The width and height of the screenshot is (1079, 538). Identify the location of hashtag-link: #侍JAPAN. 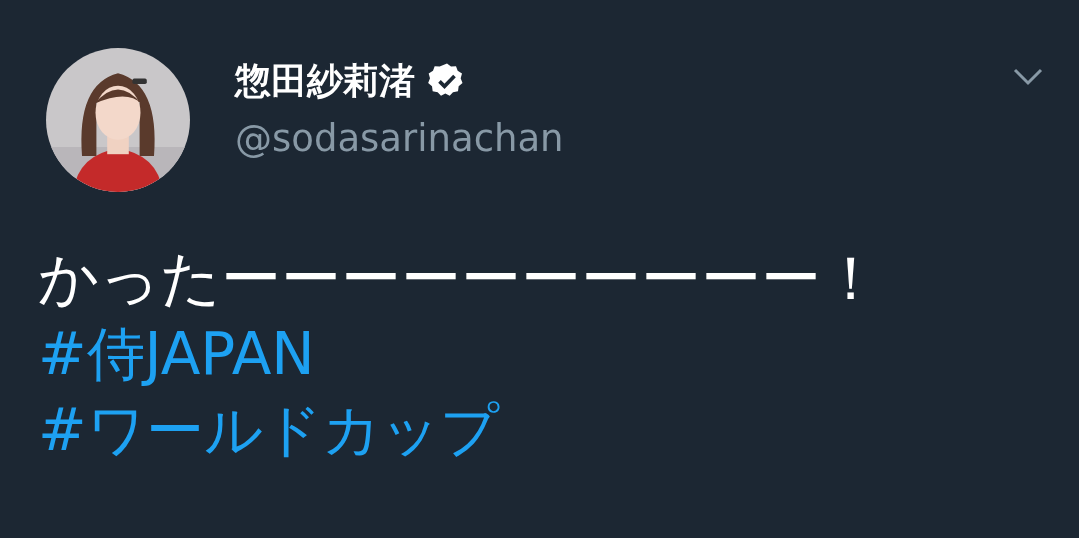
(176, 354).